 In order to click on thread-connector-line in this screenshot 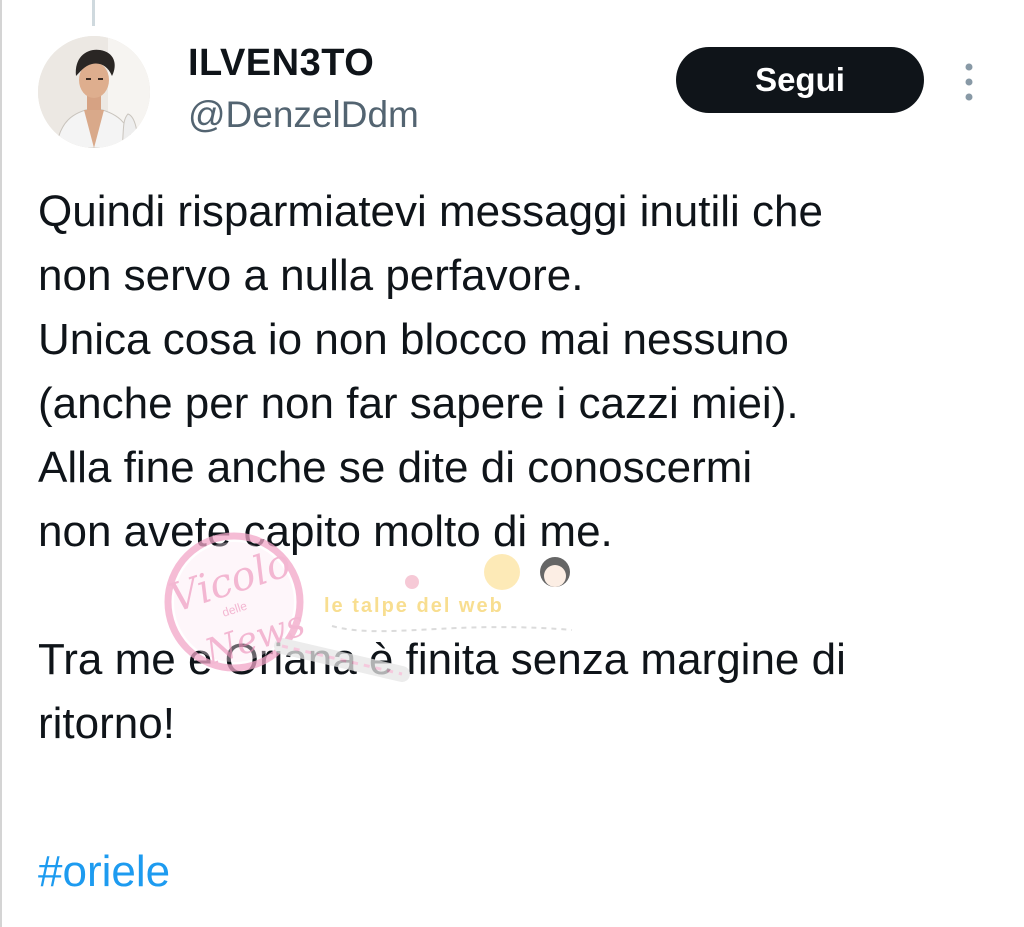, I will do `click(93, 13)`.